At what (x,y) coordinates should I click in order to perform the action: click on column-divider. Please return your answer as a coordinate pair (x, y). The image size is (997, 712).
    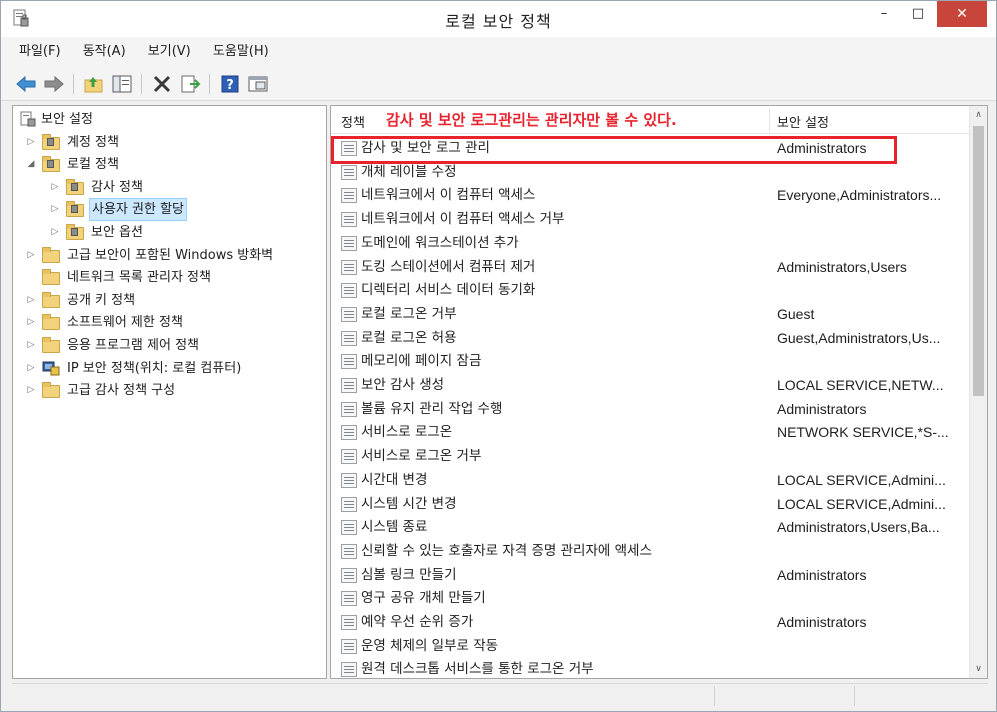
    Looking at the image, I should click on (769, 120).